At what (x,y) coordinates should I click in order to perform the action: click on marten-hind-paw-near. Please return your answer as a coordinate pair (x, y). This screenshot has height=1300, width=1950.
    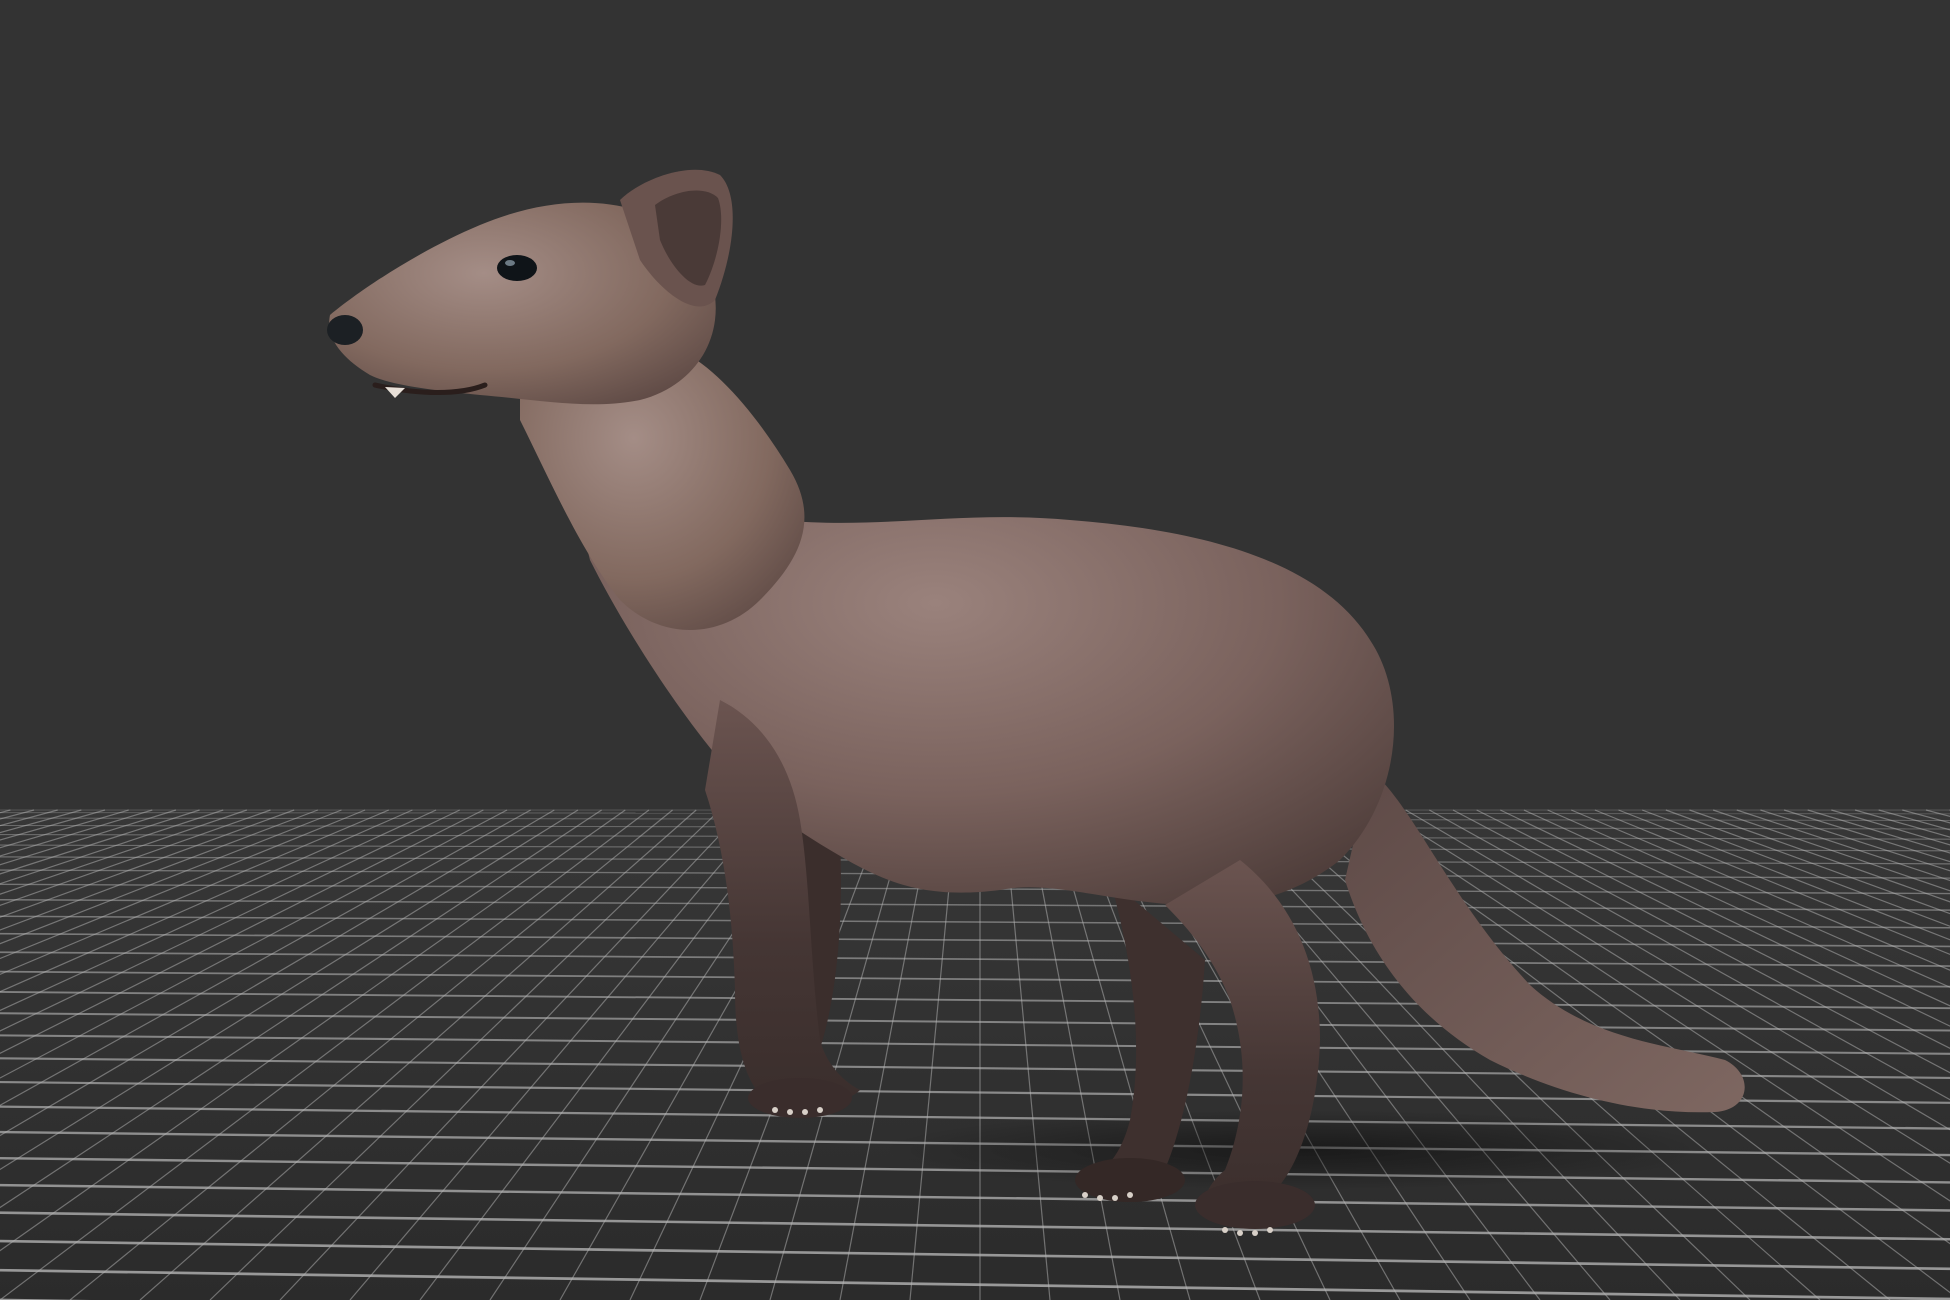
    Looking at the image, I should click on (1255, 1205).